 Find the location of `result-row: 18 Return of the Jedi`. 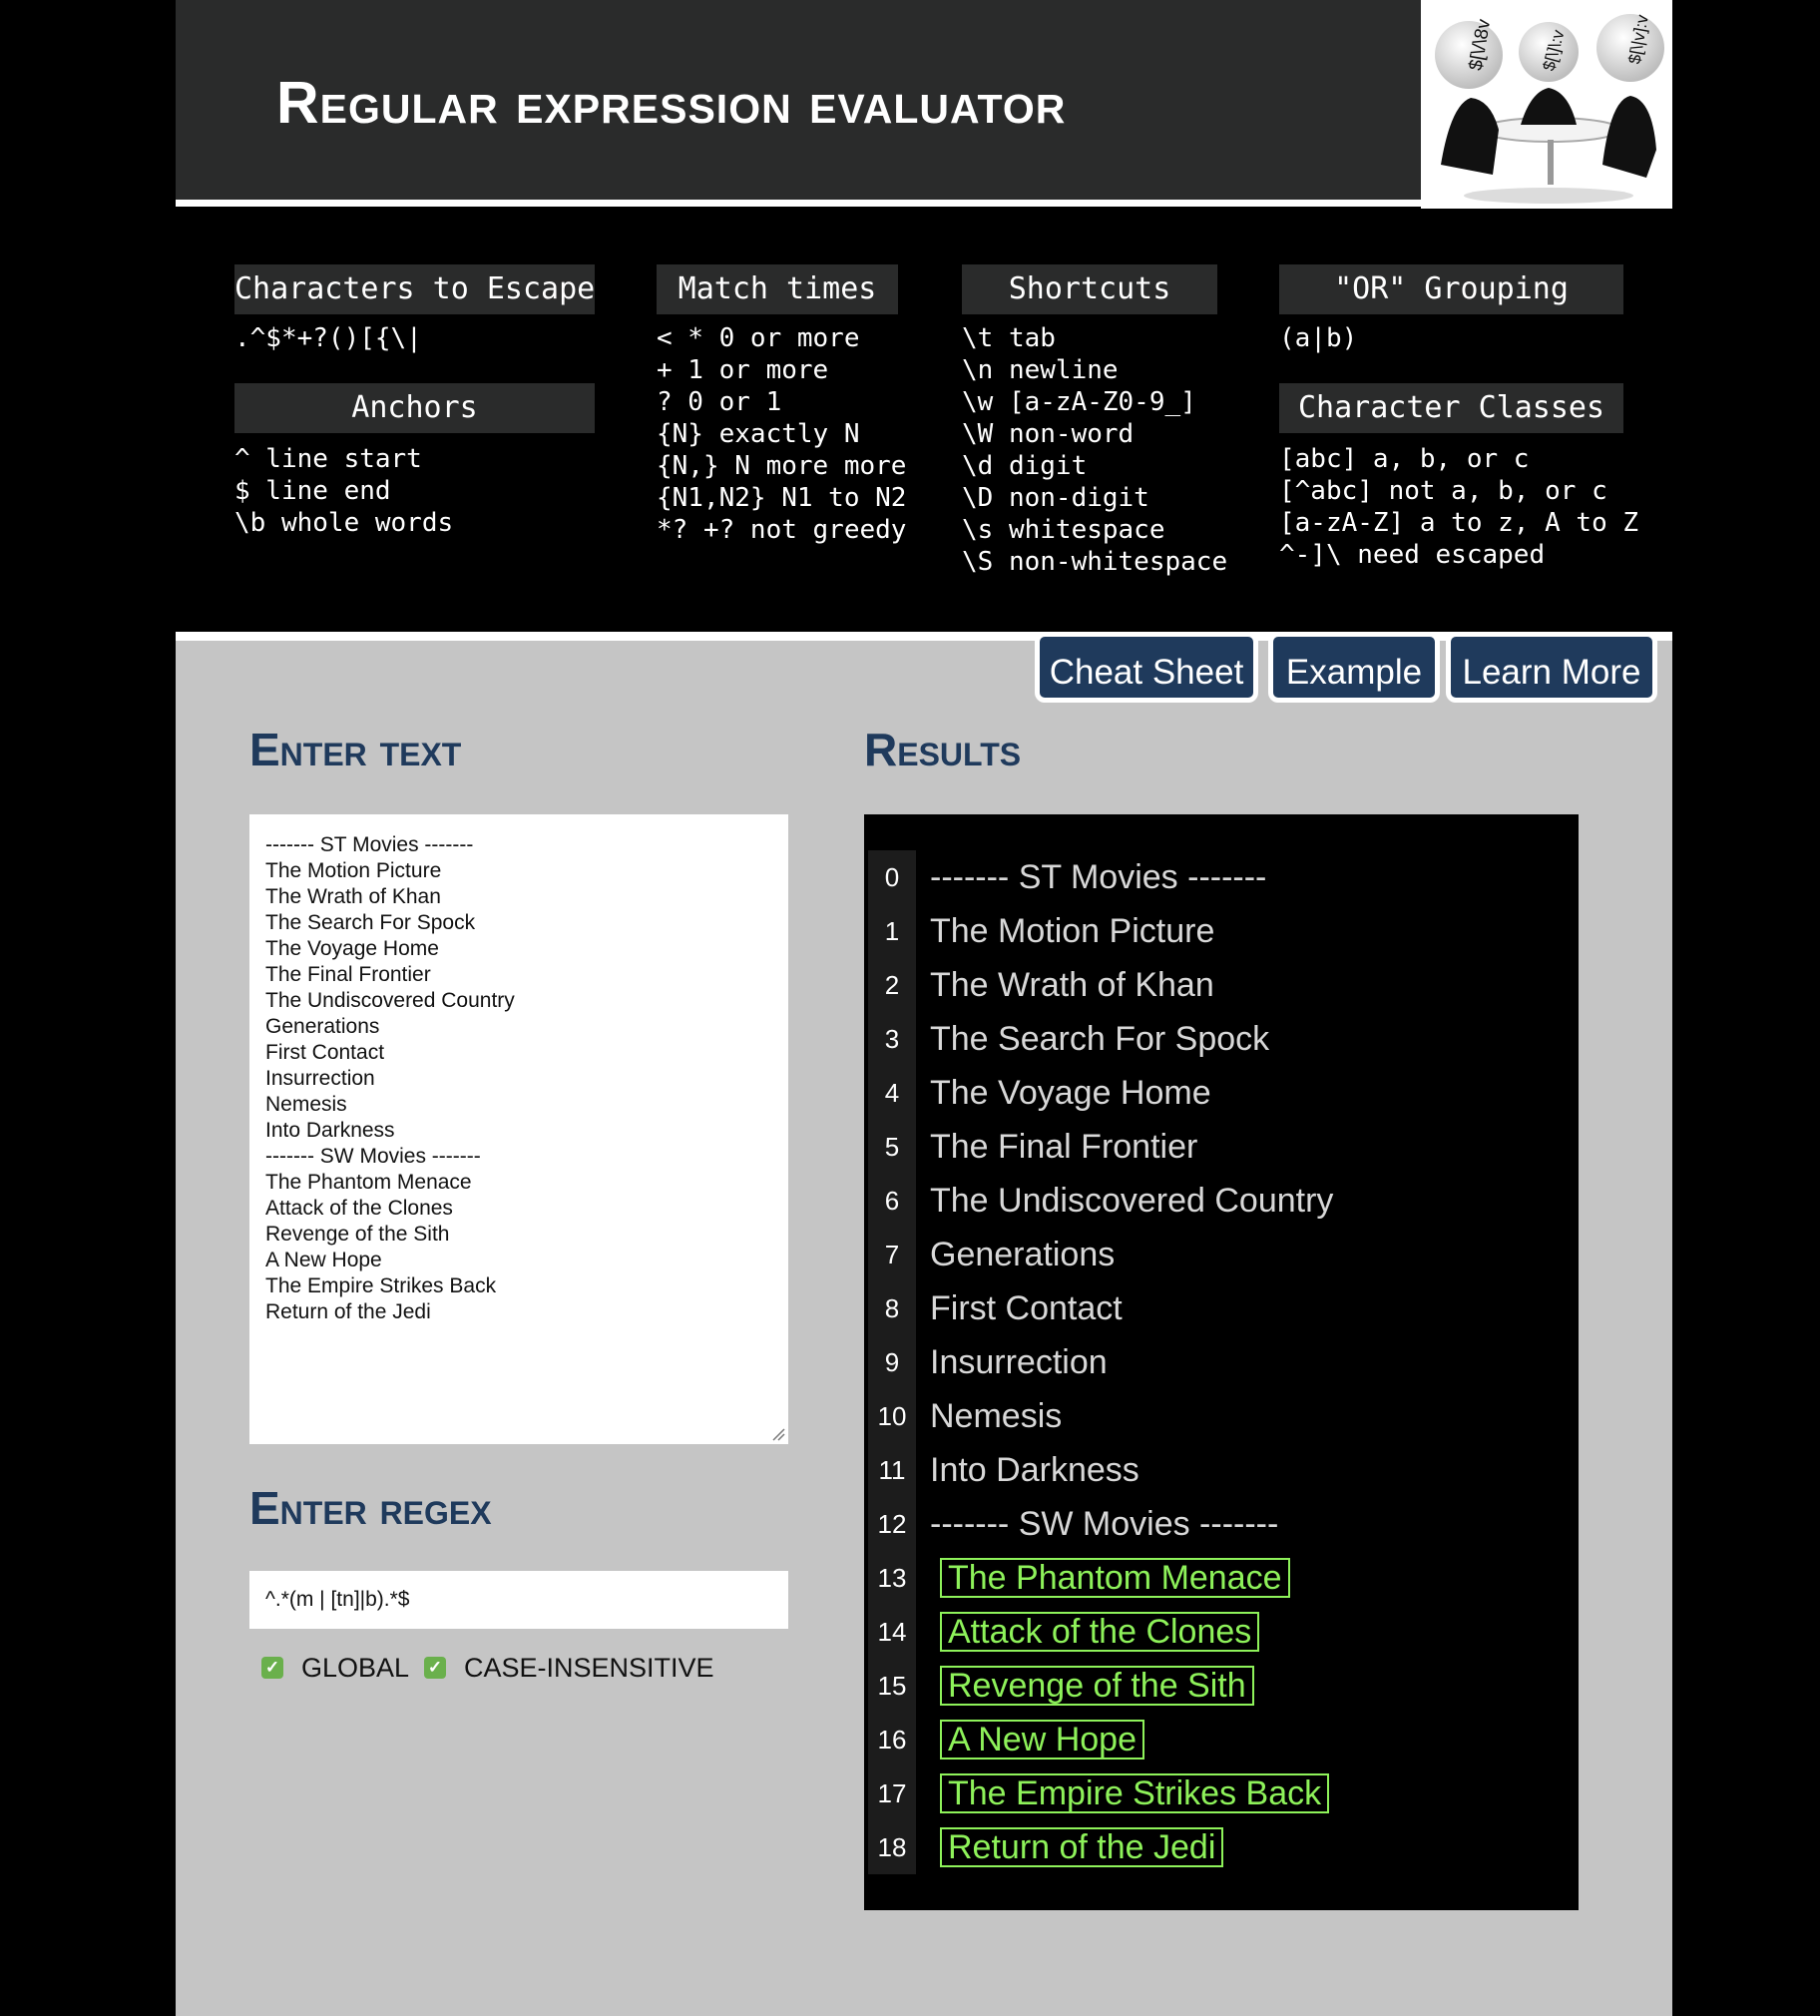

result-row: 18 Return of the Jedi is located at coordinates (1221, 1847).